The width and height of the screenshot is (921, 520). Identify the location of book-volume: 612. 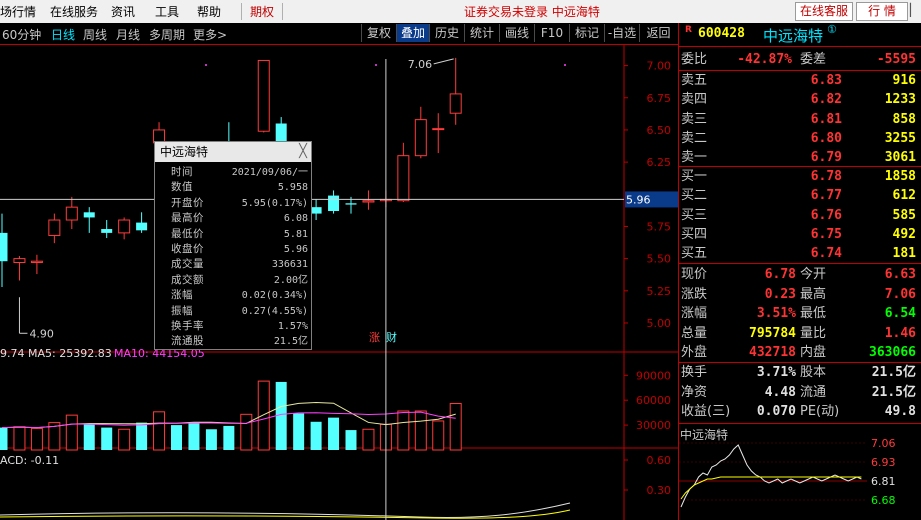
(904, 196).